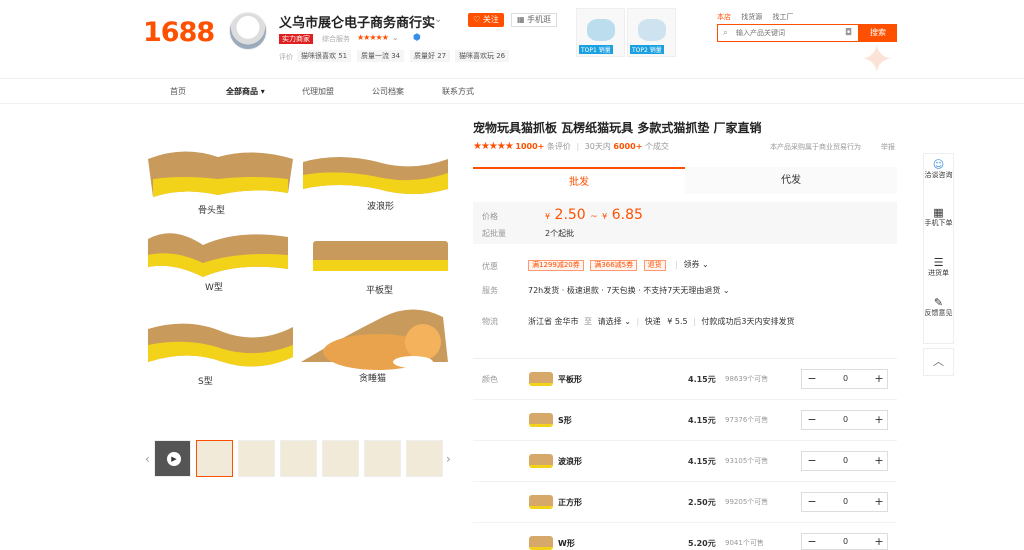 Image resolution: width=1024 pixels, height=550 pixels. I want to click on coupon-tag: 满1299减20券, so click(556, 265).